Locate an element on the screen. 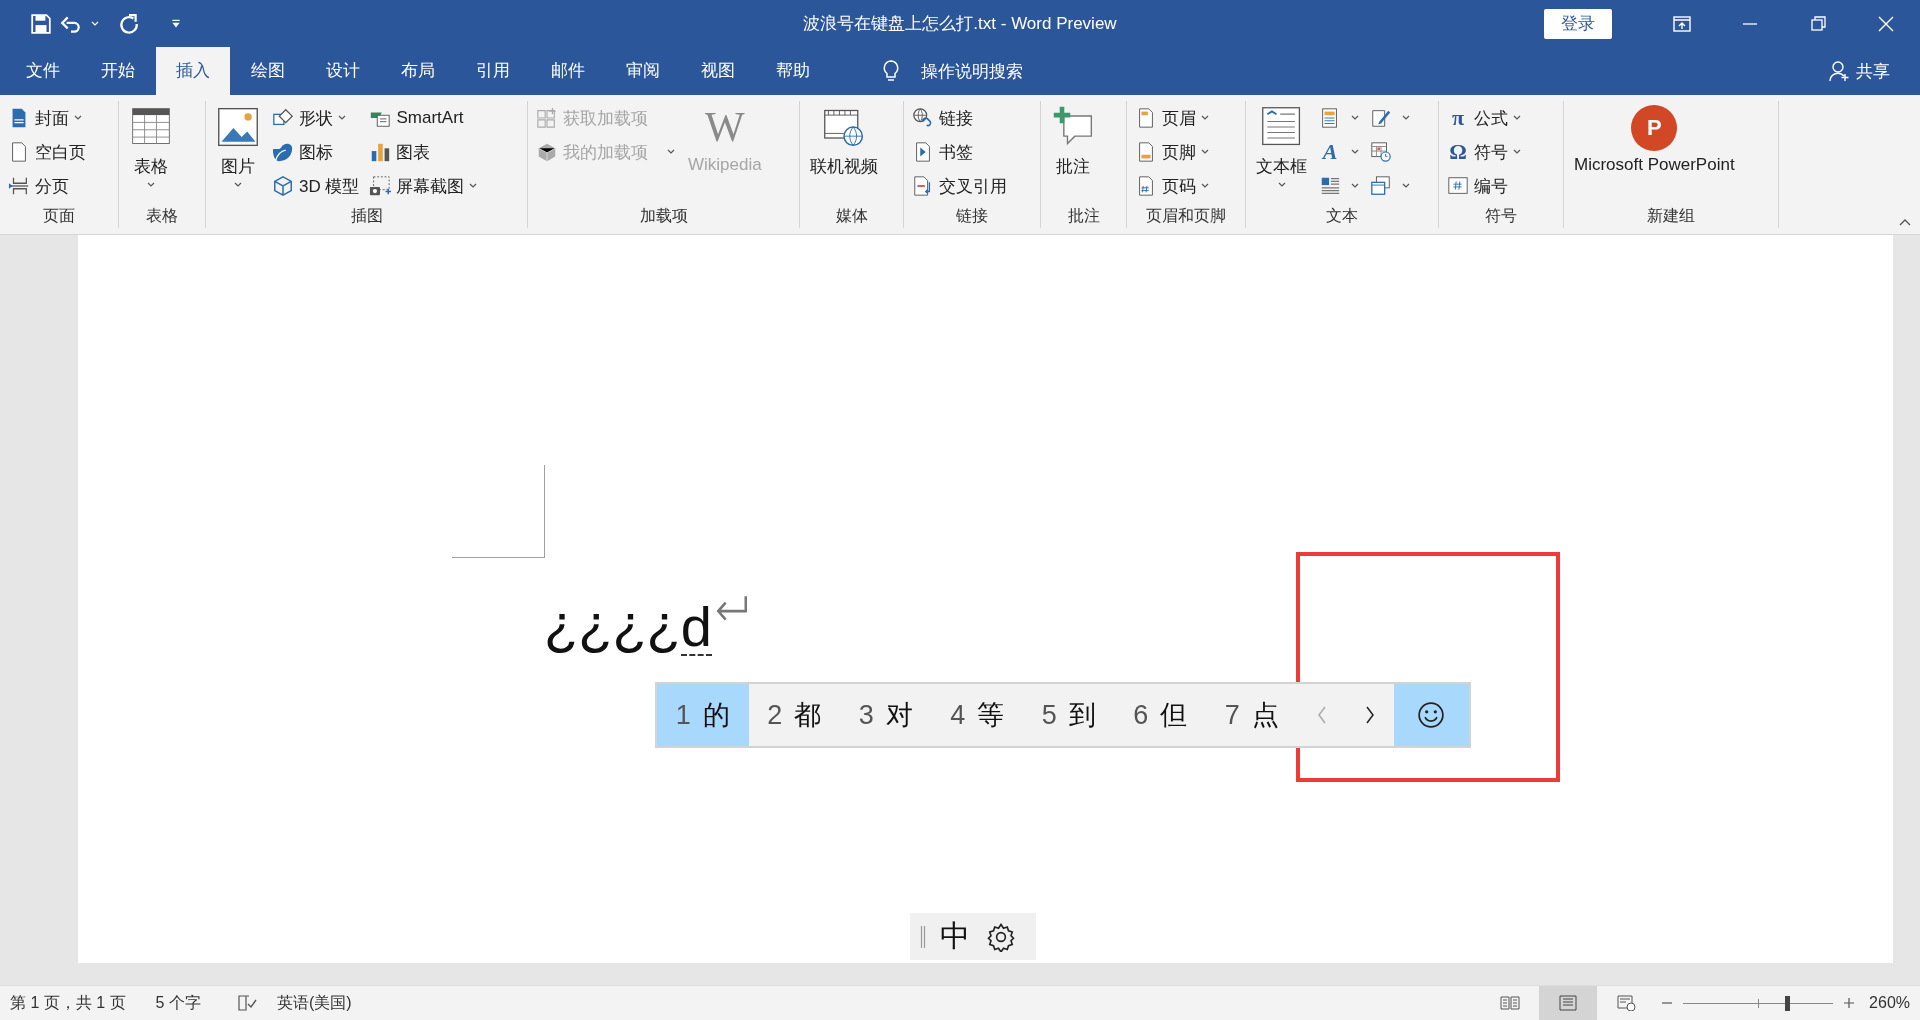 The height and width of the screenshot is (1020, 1920). ribbon-tab: 布局 is located at coordinates (418, 71).